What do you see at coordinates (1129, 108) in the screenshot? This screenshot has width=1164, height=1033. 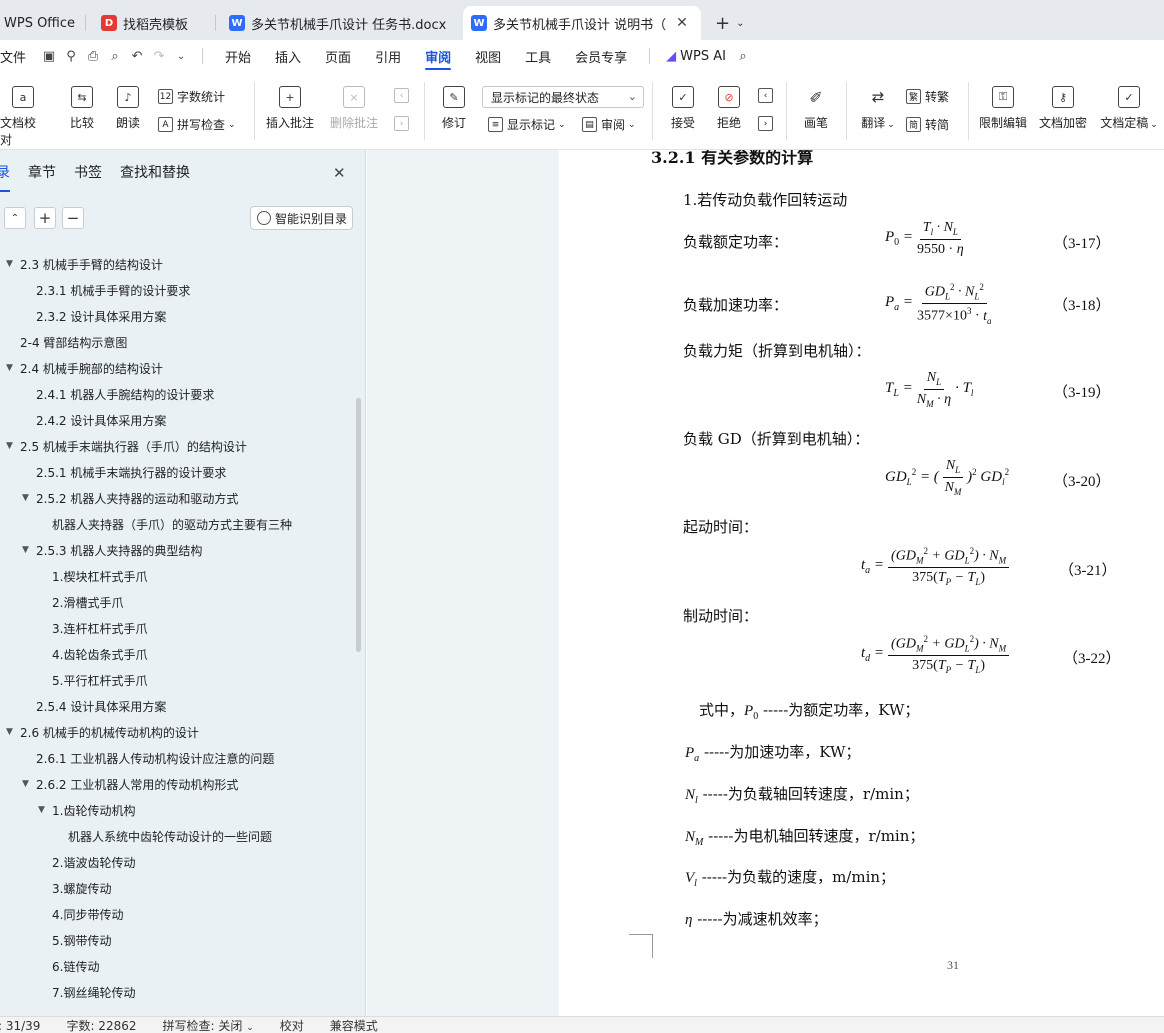 I see `finalize-button: ✓ 文档定稿 ⌄` at bounding box center [1129, 108].